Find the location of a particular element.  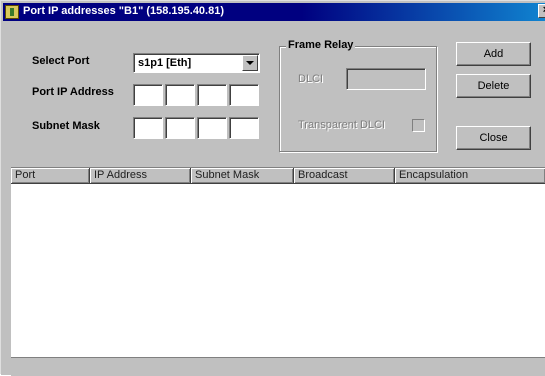

select-port-label: Select Port is located at coordinates (61, 61).